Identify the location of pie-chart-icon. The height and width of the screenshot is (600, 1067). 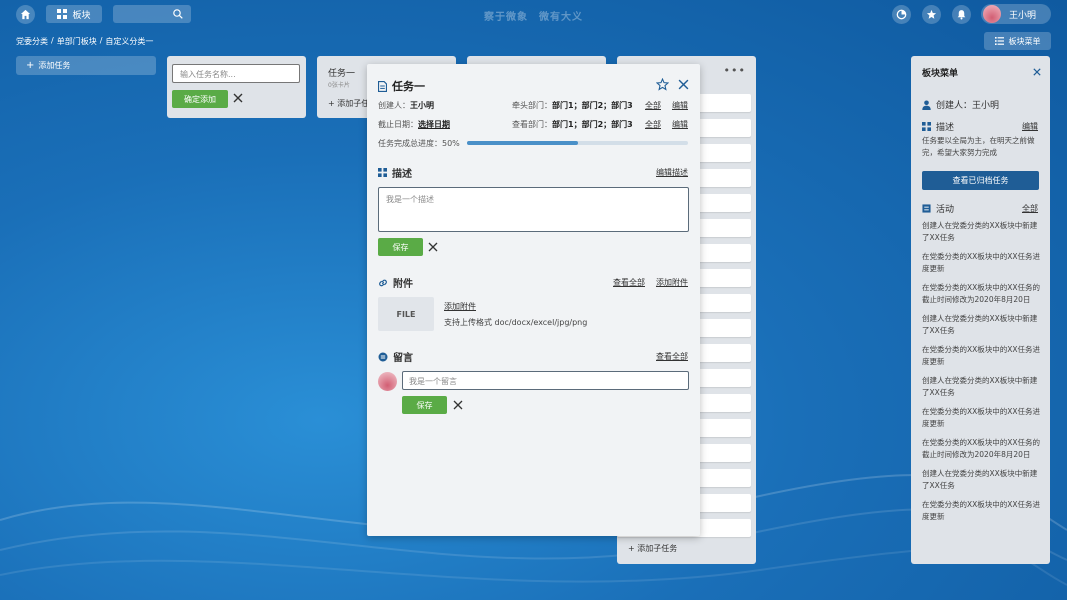
(901, 14).